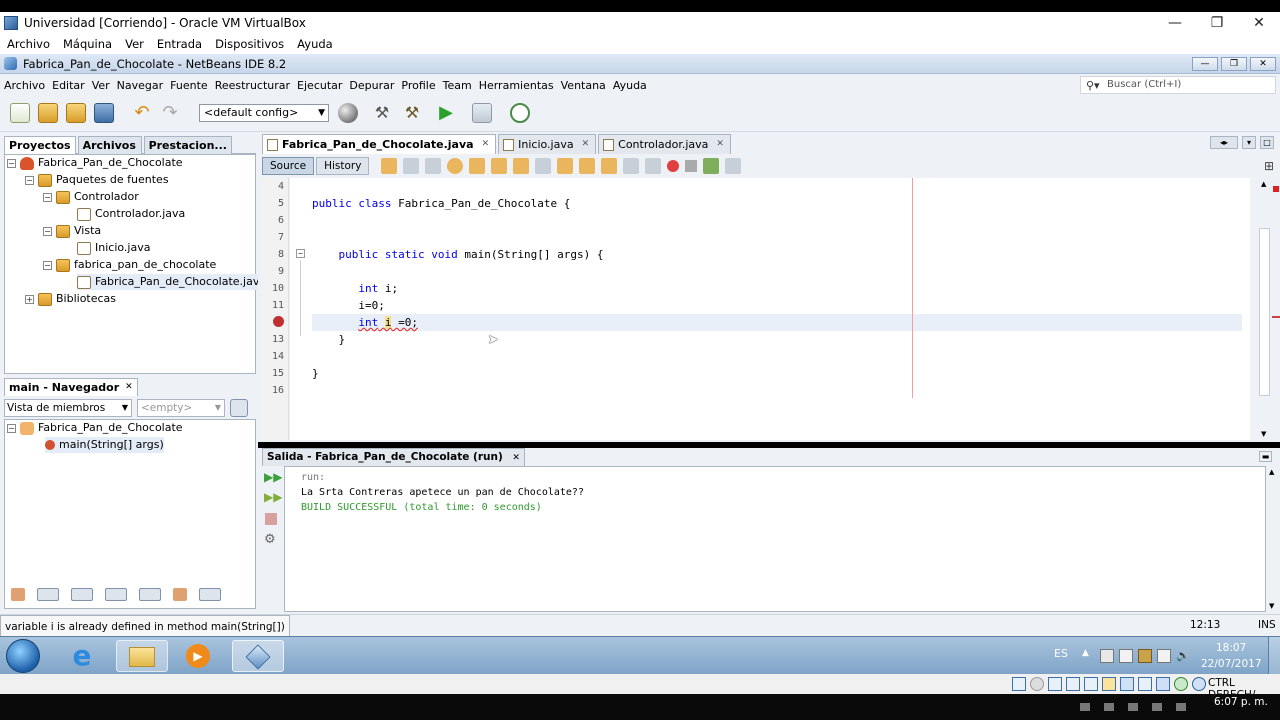  I want to click on new-project-icon, so click(48, 113).